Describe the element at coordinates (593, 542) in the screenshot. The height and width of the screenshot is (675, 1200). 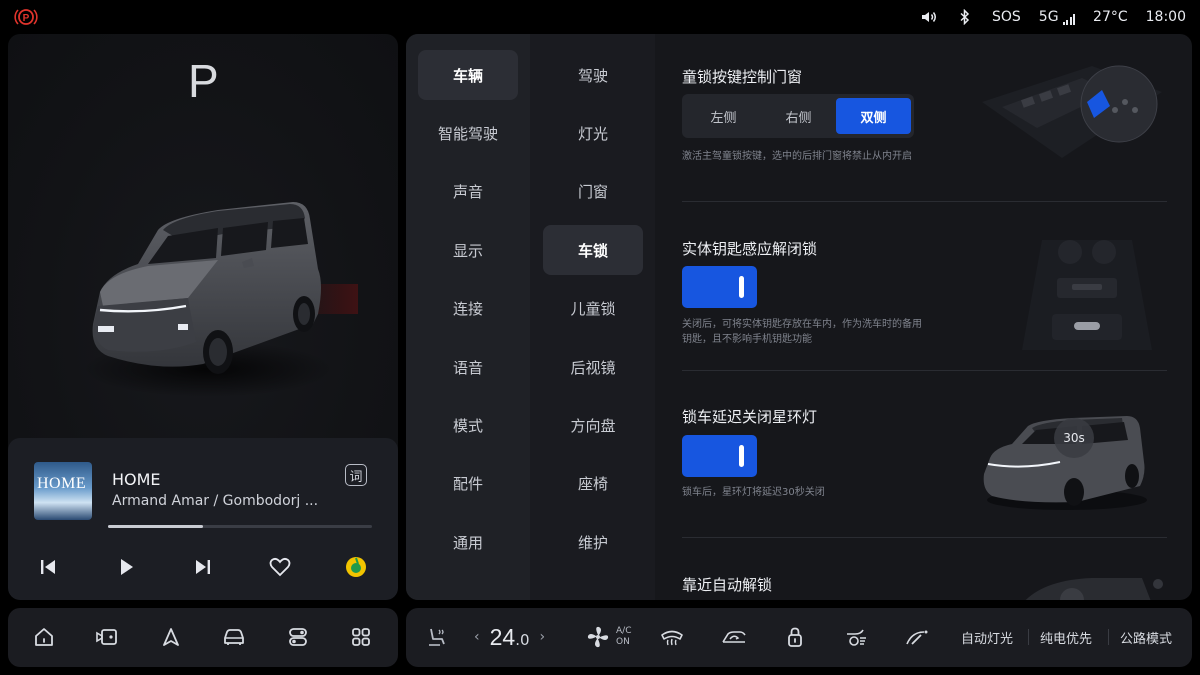
I see `subnav-maintenance: 维护` at that location.